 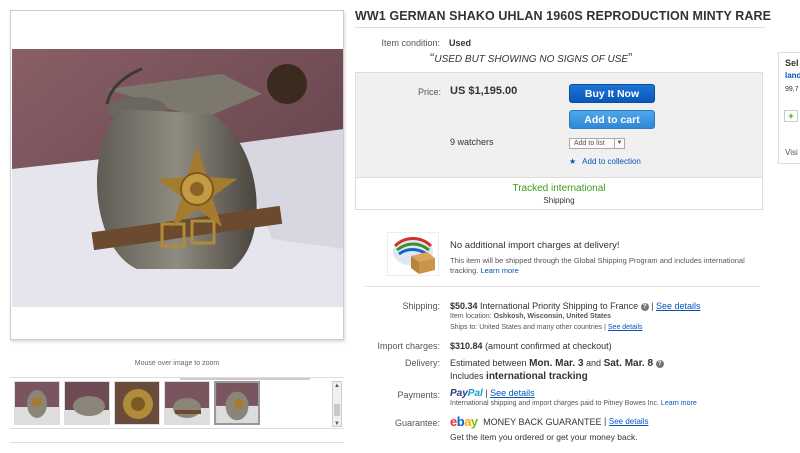 I want to click on import-charges-note: (amount confirmed at checkout), so click(x=548, y=346).